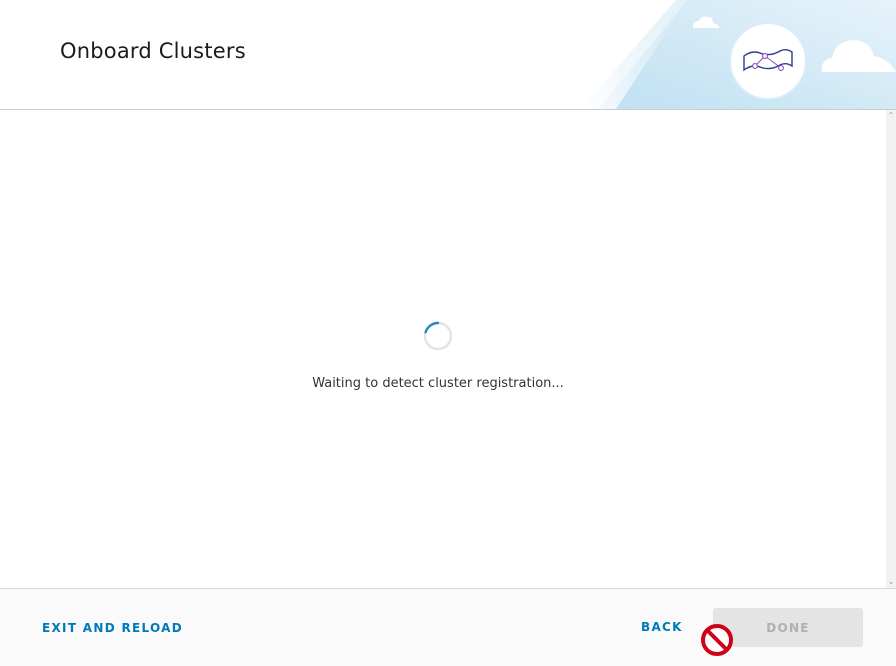  I want to click on header-illustration, so click(738, 54).